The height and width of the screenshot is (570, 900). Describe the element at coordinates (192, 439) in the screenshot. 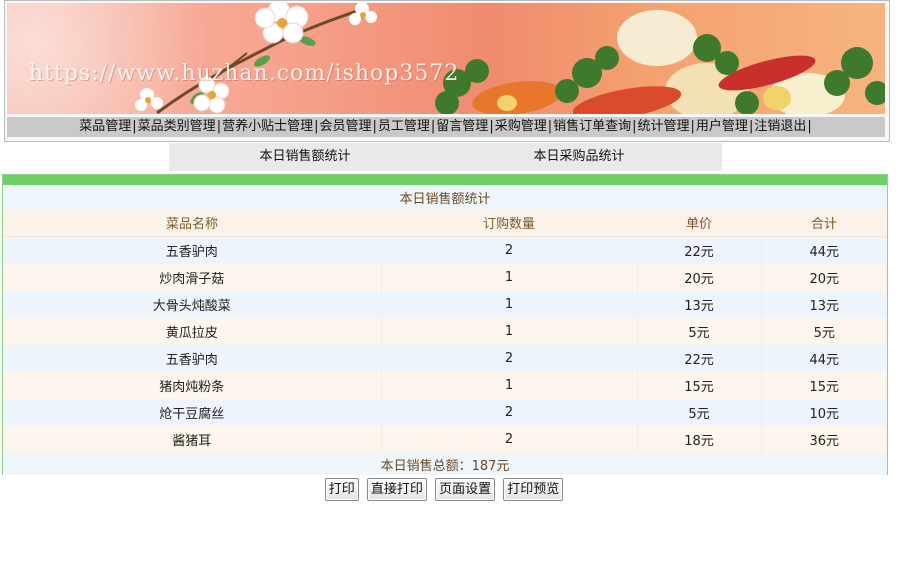

I see `dish-name-cell: 酱猪耳` at that location.